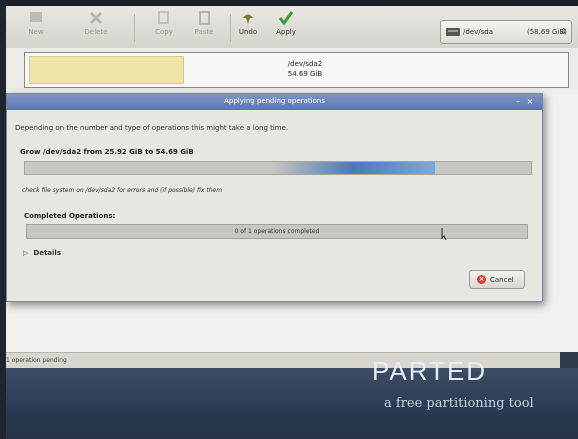 The height and width of the screenshot is (439, 578). Describe the element at coordinates (453, 32) in the screenshot. I see `disk-icon` at that location.